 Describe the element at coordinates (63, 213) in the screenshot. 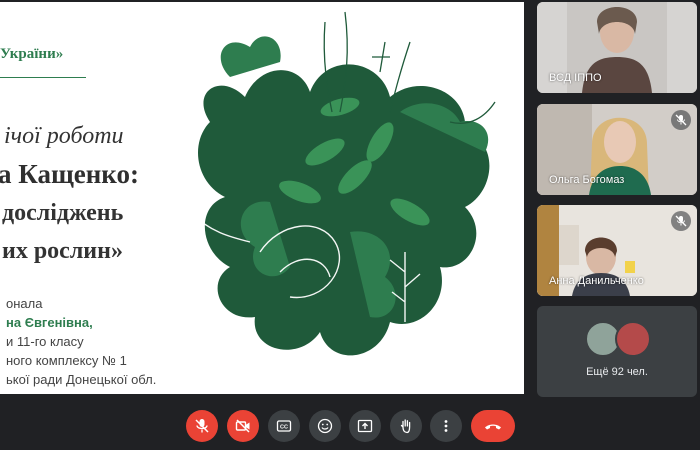

I see `slide-title-line-3: досліджень` at that location.